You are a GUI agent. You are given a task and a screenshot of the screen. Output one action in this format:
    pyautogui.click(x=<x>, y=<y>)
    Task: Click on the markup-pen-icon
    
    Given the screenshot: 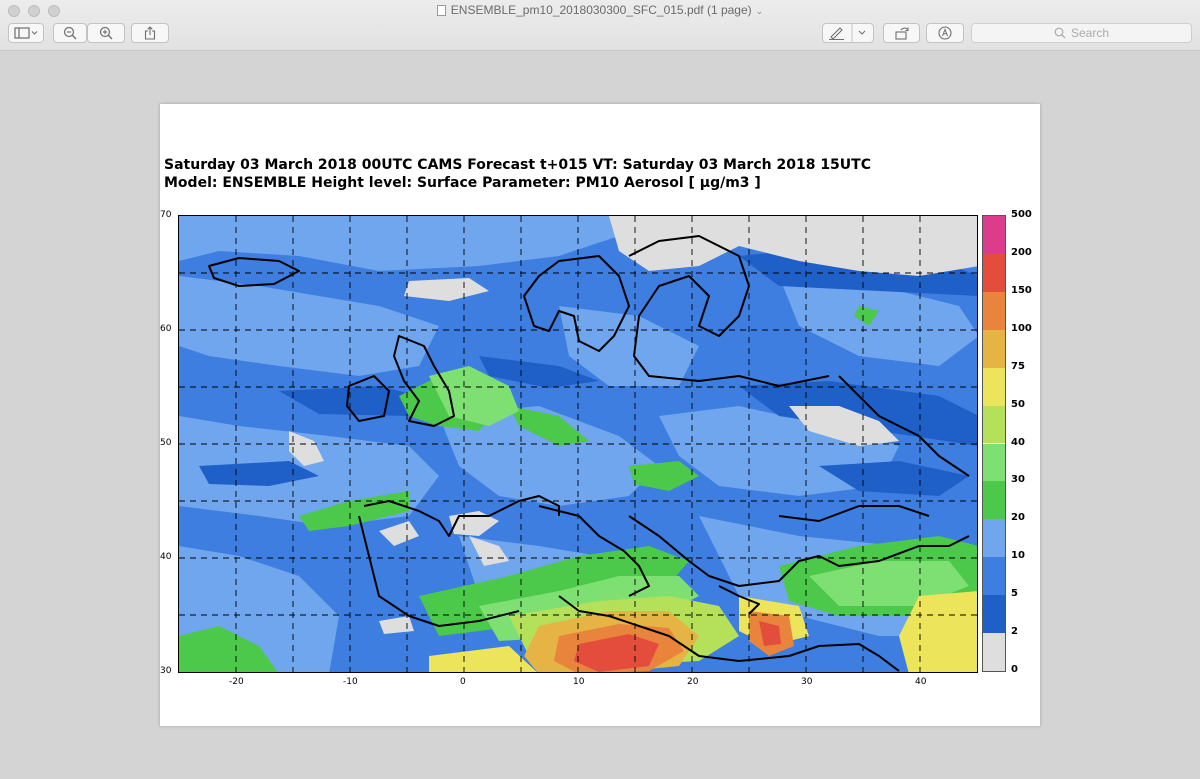 What is the action you would take?
    pyautogui.click(x=847, y=33)
    